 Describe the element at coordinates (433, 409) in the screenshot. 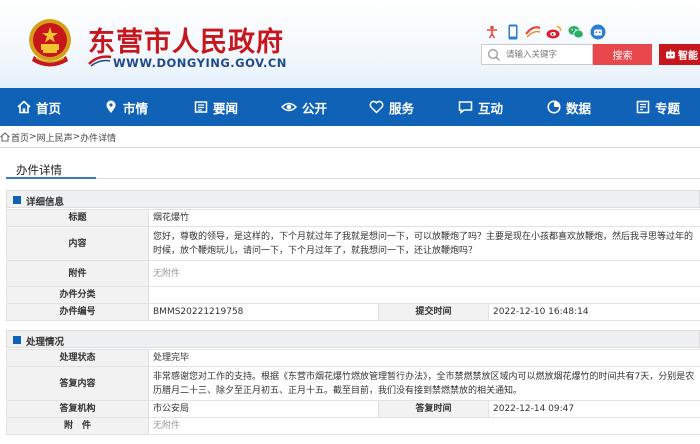

I see `reply-time-label: 答复时间` at that location.